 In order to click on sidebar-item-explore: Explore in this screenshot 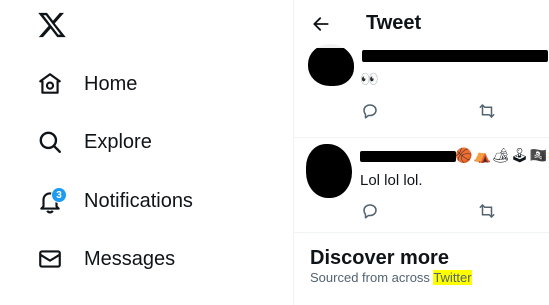, I will do `click(94, 142)`.